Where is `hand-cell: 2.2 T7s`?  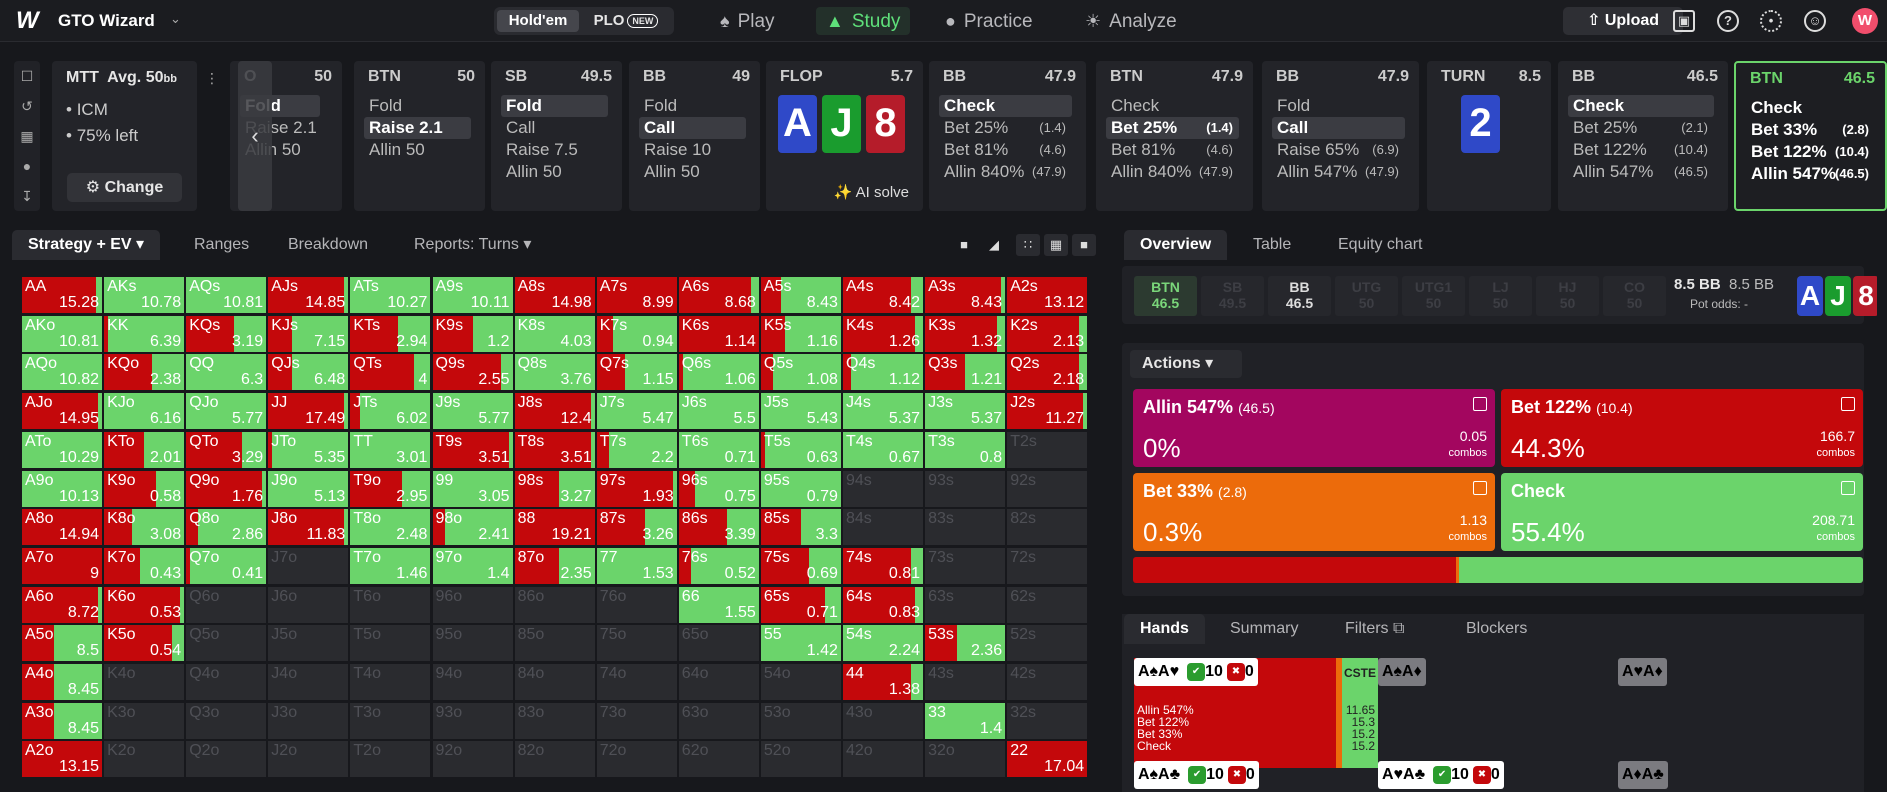 hand-cell: 2.2 T7s is located at coordinates (636, 449).